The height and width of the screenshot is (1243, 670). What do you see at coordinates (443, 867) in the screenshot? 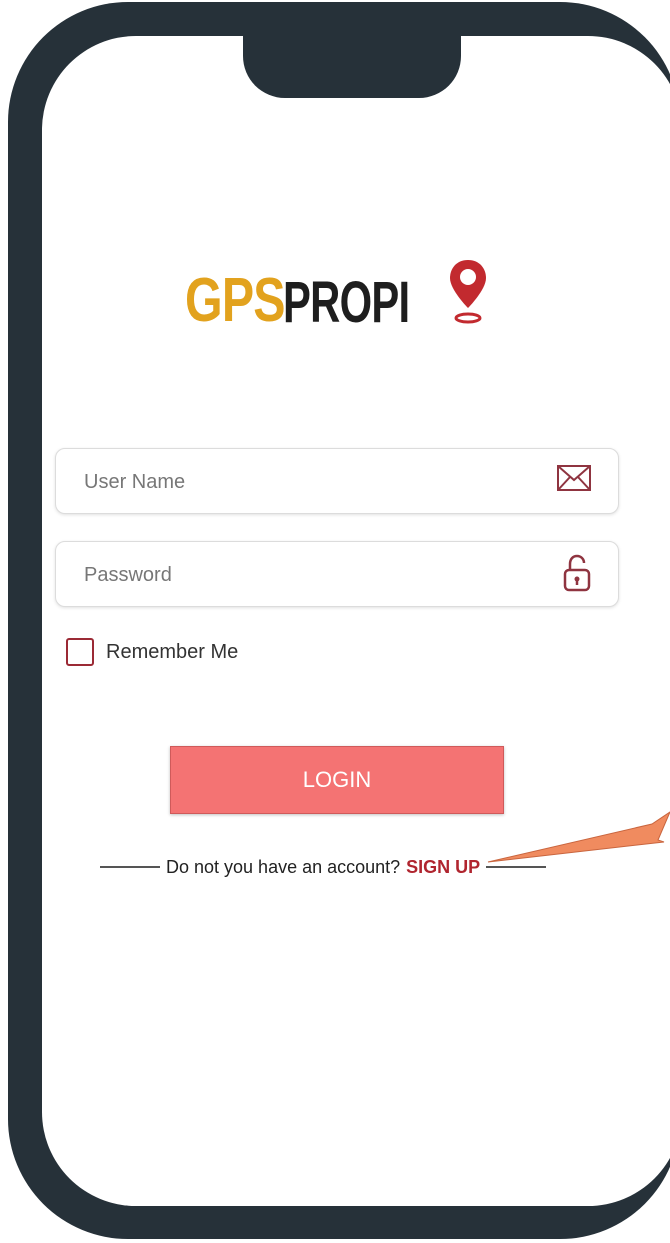
I see `signup-link: SIGN UP` at bounding box center [443, 867].